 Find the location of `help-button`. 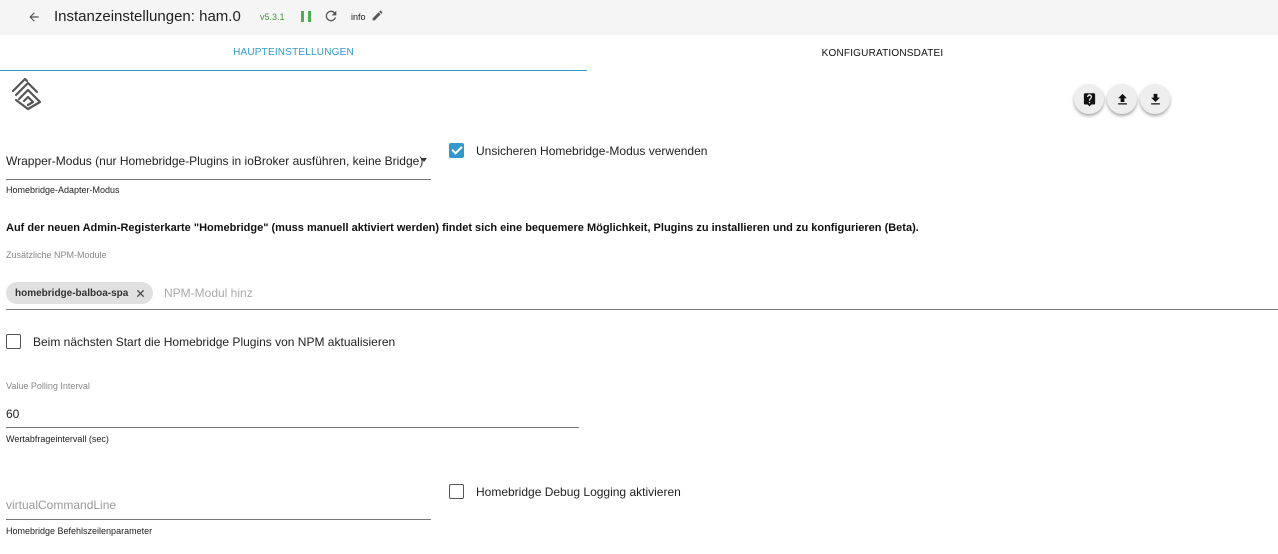

help-button is located at coordinates (1089, 99).